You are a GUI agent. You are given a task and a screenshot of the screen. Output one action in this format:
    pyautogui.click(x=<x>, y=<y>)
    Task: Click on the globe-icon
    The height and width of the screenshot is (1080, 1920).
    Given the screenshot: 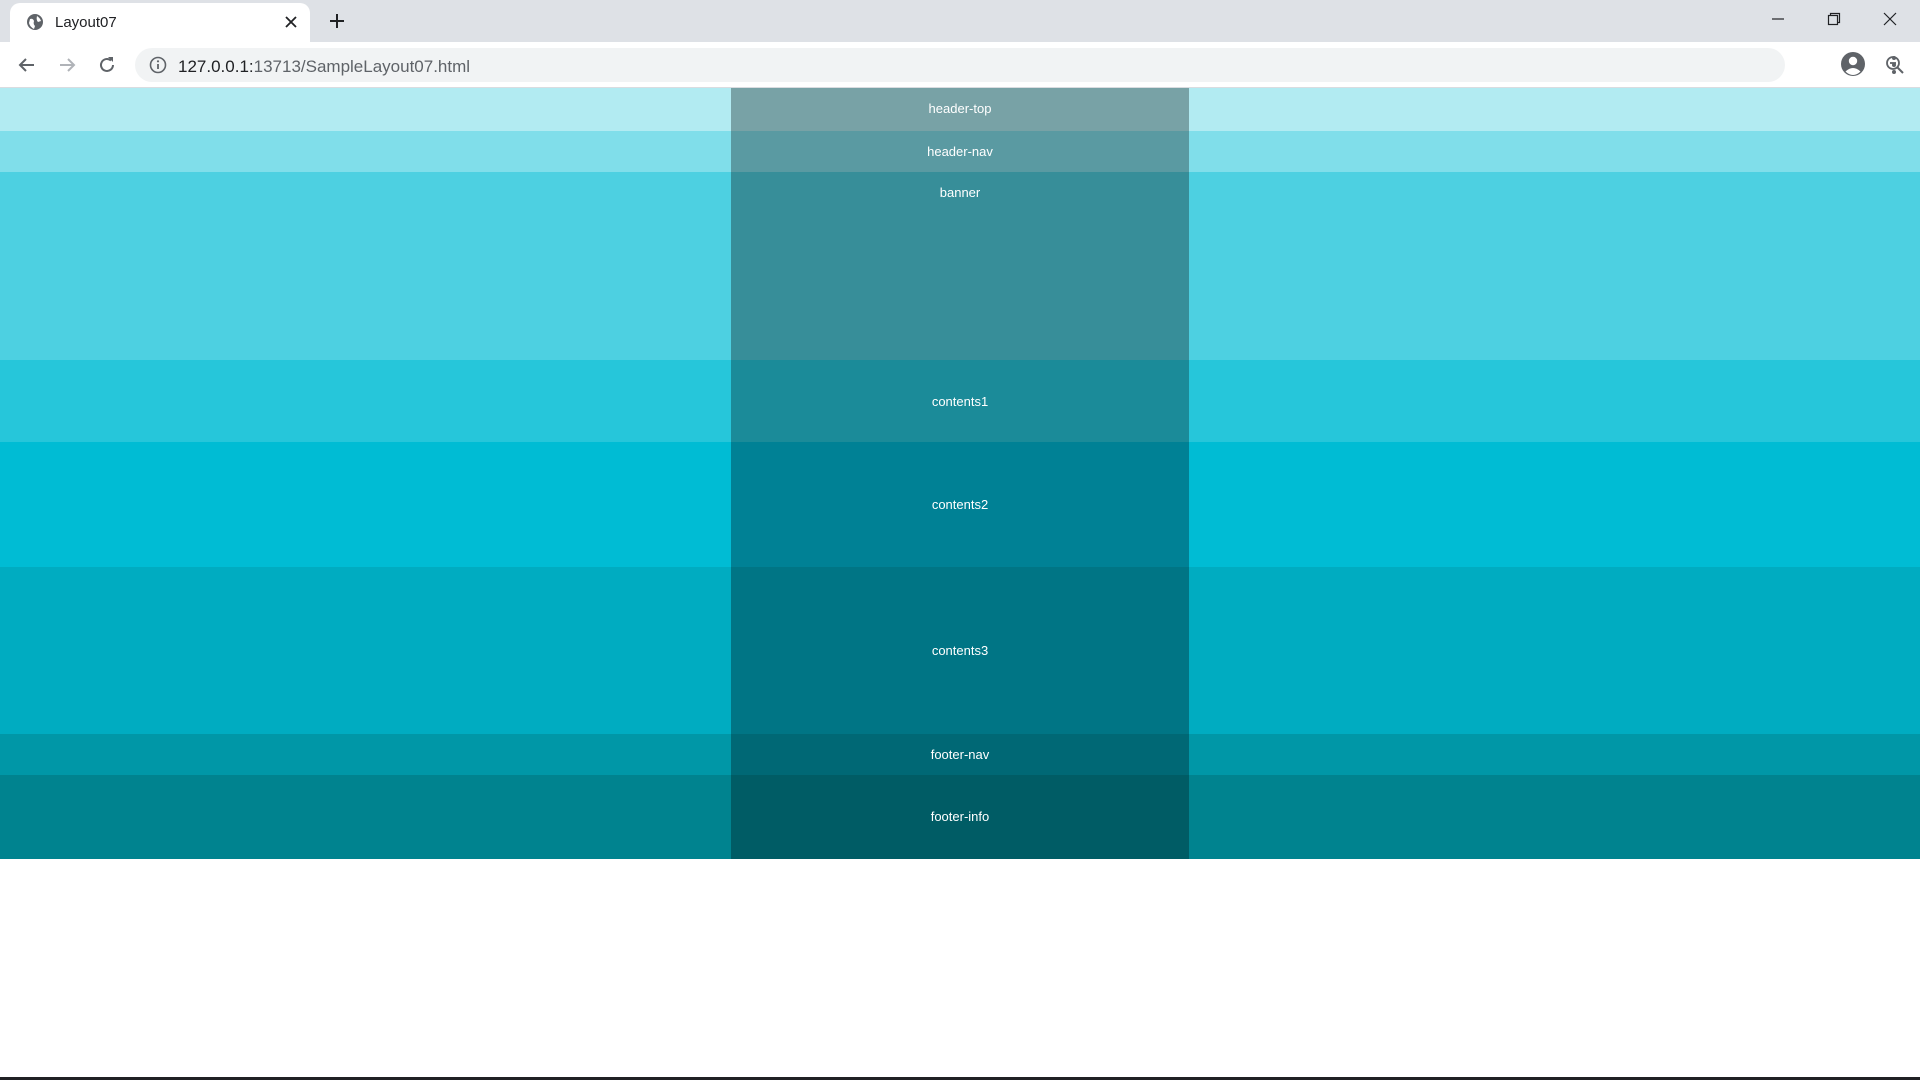 What is the action you would take?
    pyautogui.click(x=35, y=22)
    